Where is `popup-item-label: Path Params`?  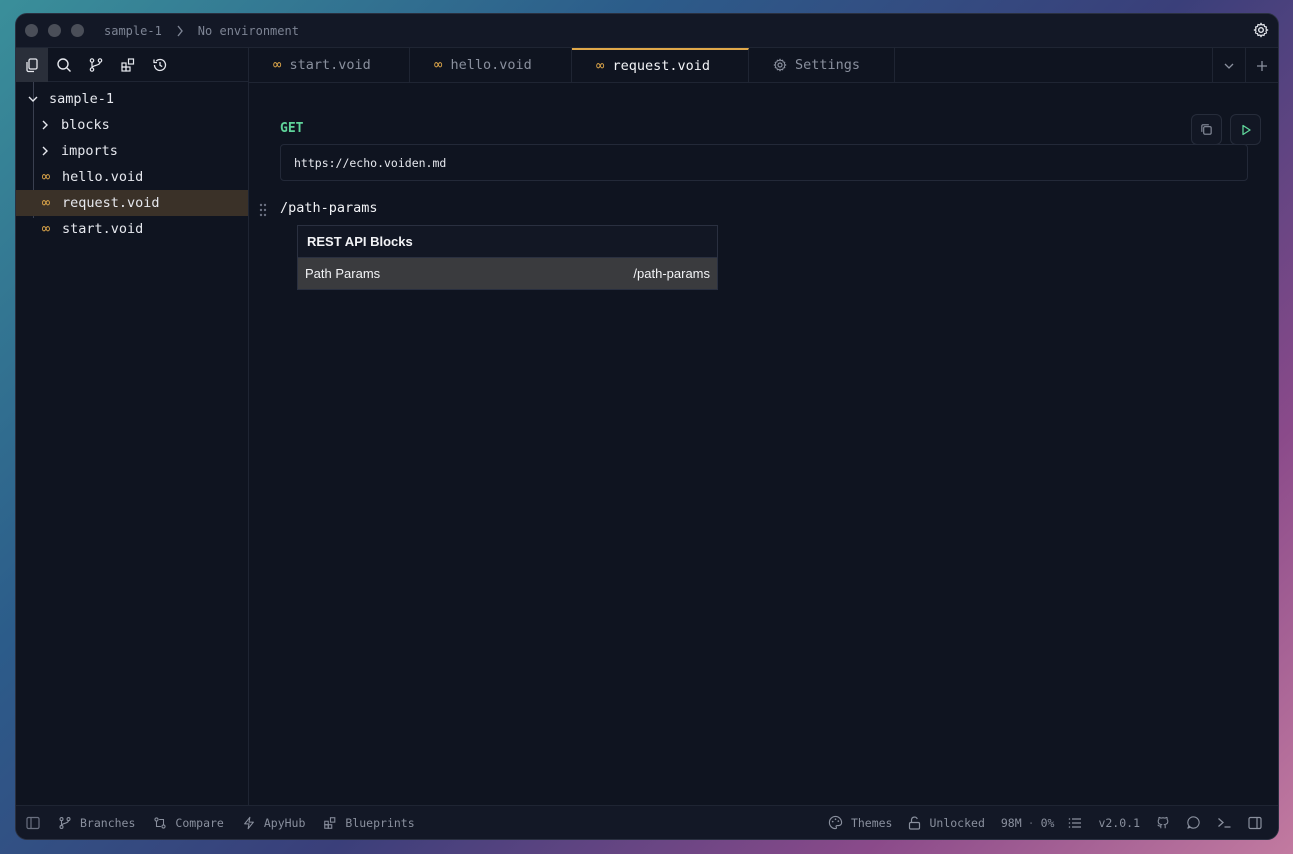
popup-item-label: Path Params is located at coordinates (343, 273).